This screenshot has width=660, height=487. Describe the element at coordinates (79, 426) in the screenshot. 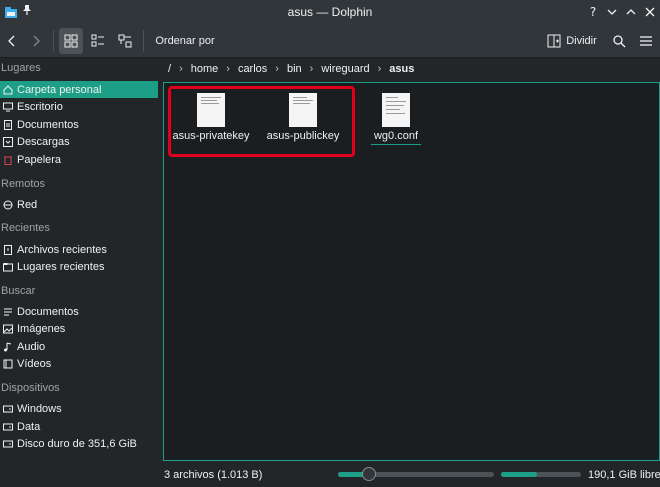

I see `device-data: Data` at that location.